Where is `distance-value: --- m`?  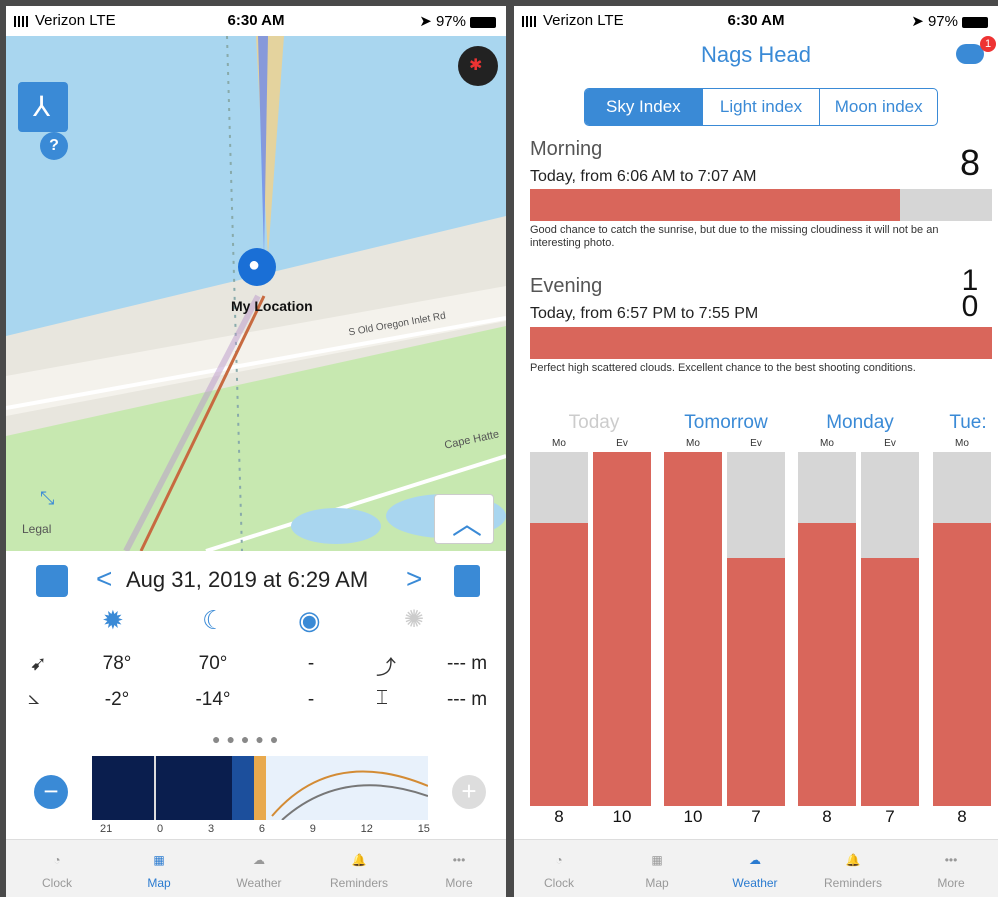
distance-value: --- m is located at coordinates (467, 663).